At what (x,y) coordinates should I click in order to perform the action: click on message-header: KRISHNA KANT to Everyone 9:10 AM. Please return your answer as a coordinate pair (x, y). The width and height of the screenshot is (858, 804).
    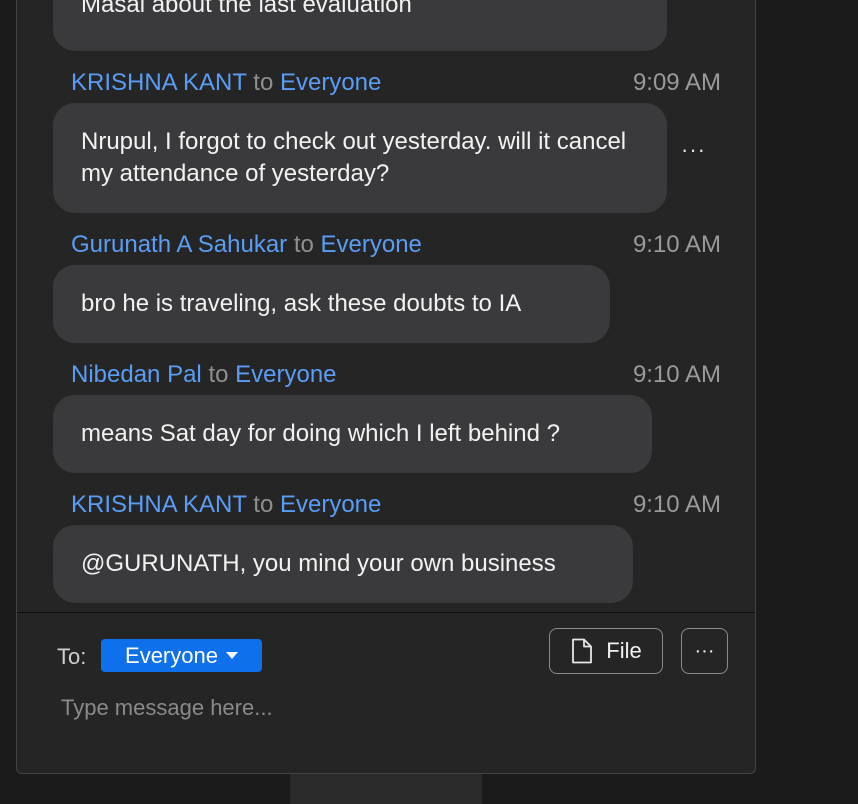
    Looking at the image, I should click on (396, 505).